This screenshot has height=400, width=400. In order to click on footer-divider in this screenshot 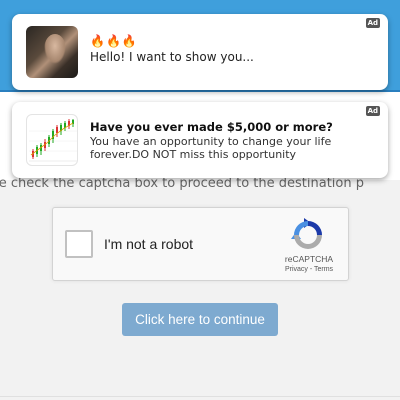, I will do `click(200, 396)`.